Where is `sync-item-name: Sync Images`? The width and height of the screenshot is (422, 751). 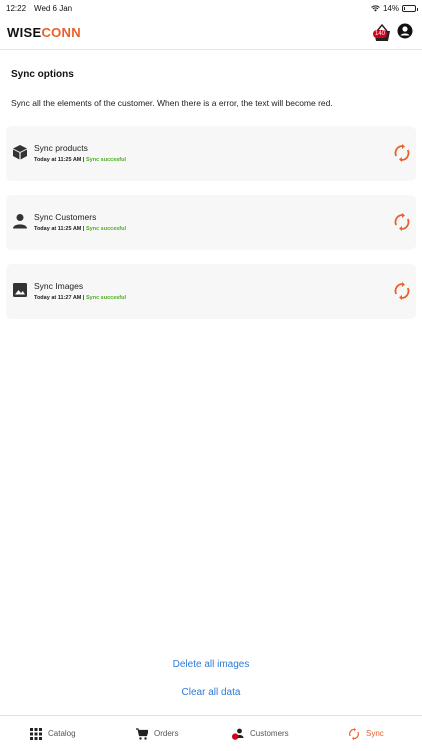 sync-item-name: Sync Images is located at coordinates (59, 286).